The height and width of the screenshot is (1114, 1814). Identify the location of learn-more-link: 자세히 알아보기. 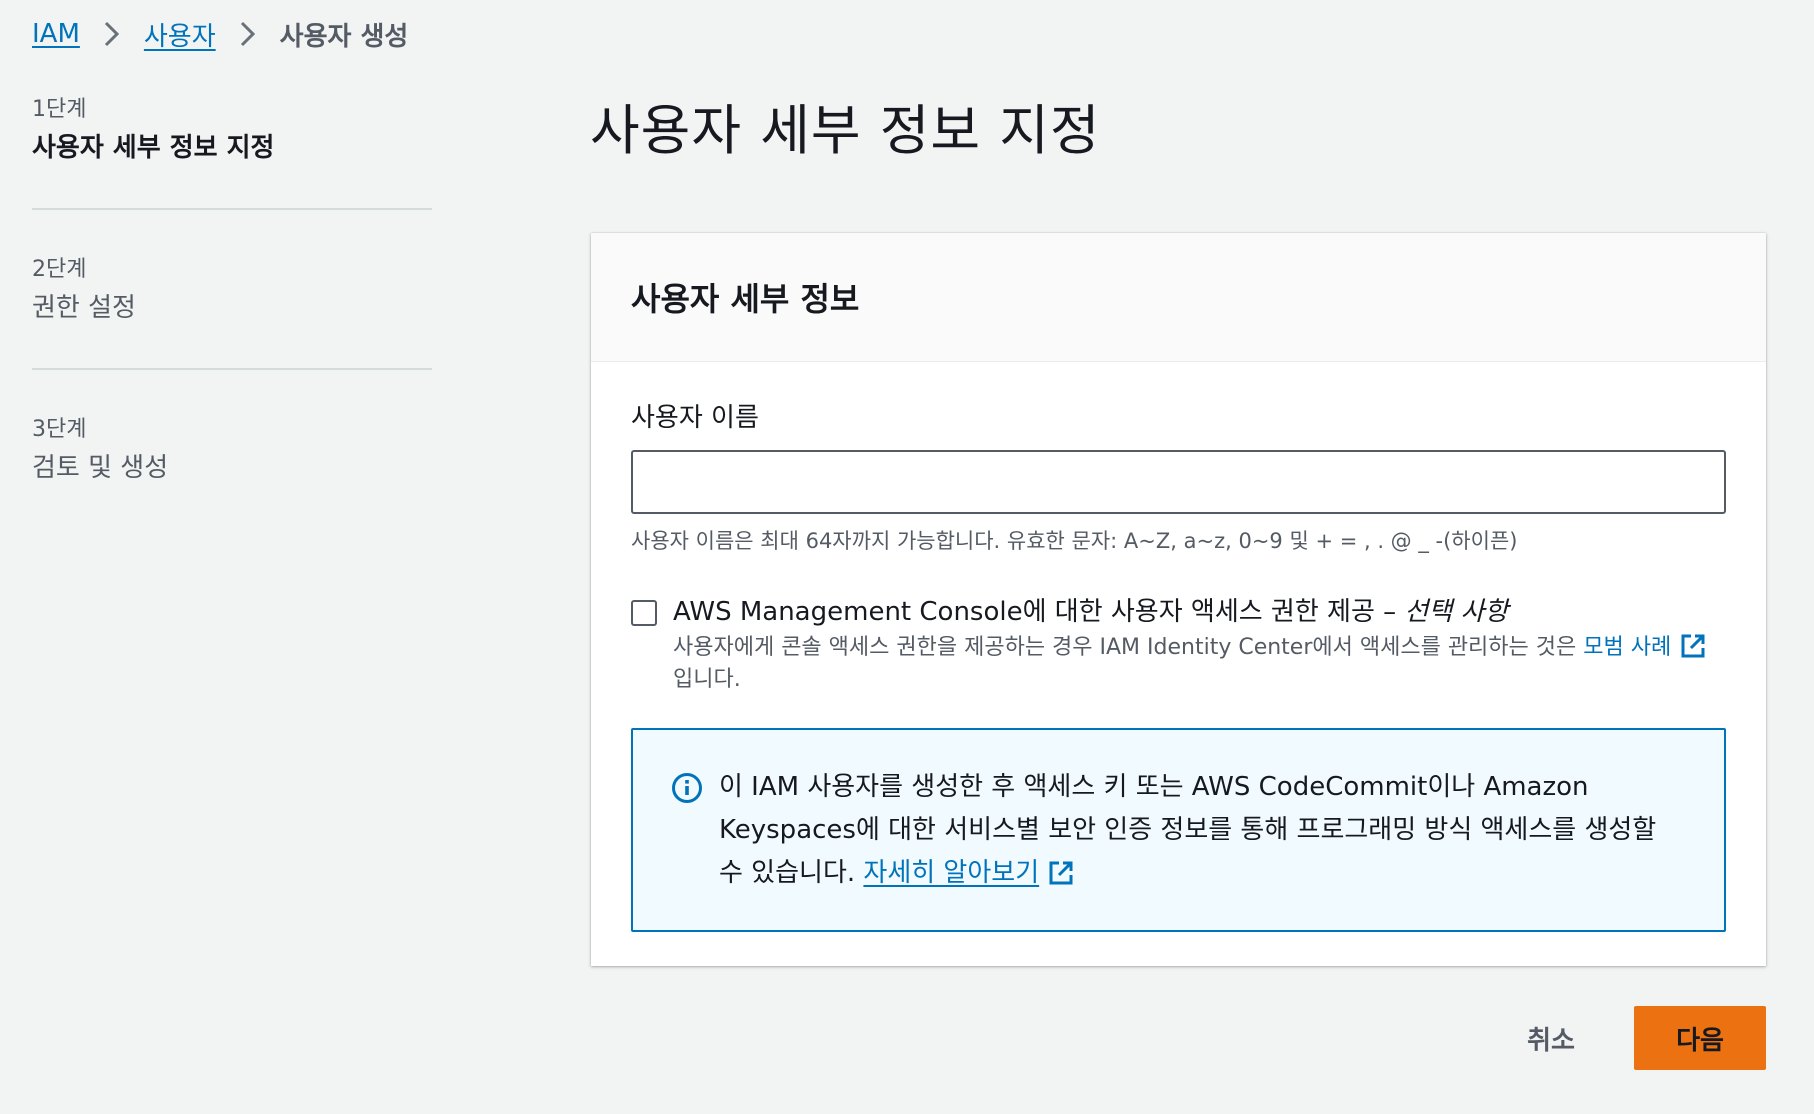
(969, 873).